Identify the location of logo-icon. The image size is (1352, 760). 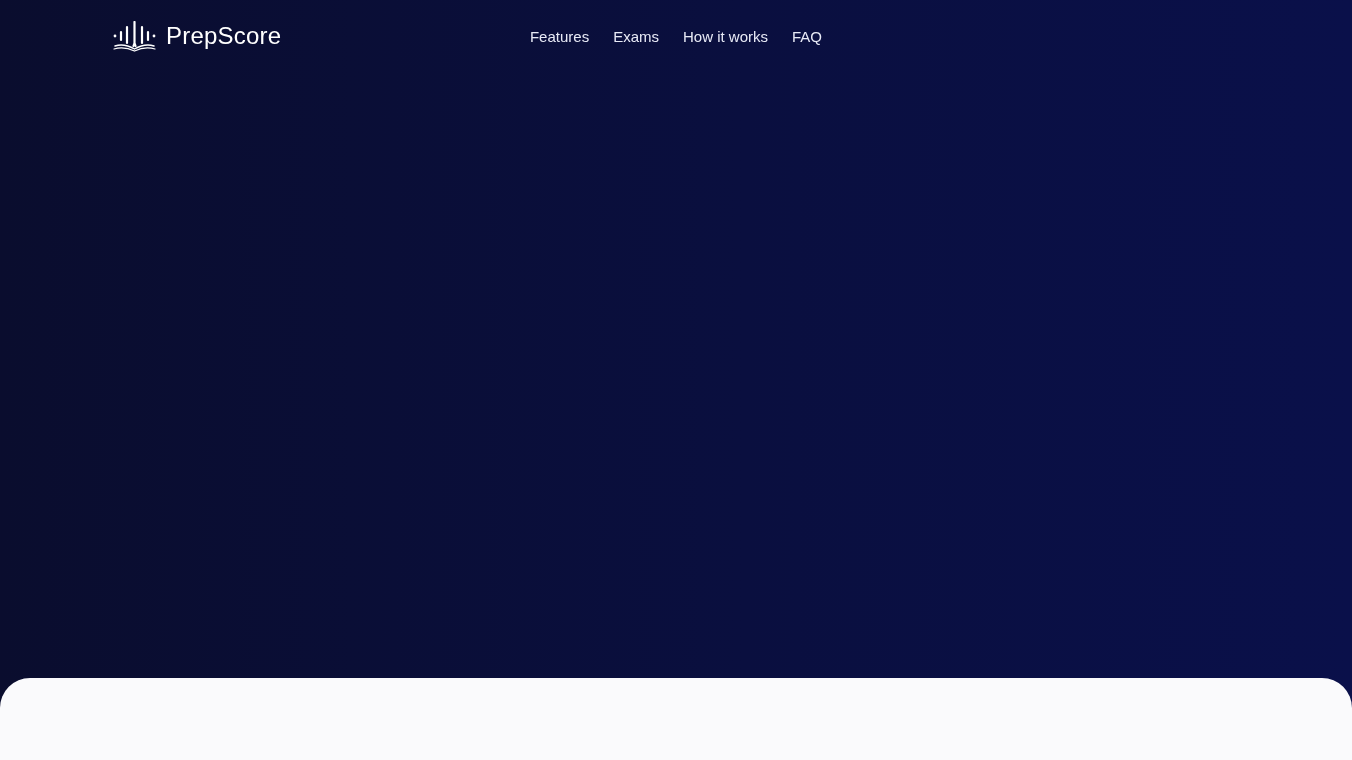
(134, 36).